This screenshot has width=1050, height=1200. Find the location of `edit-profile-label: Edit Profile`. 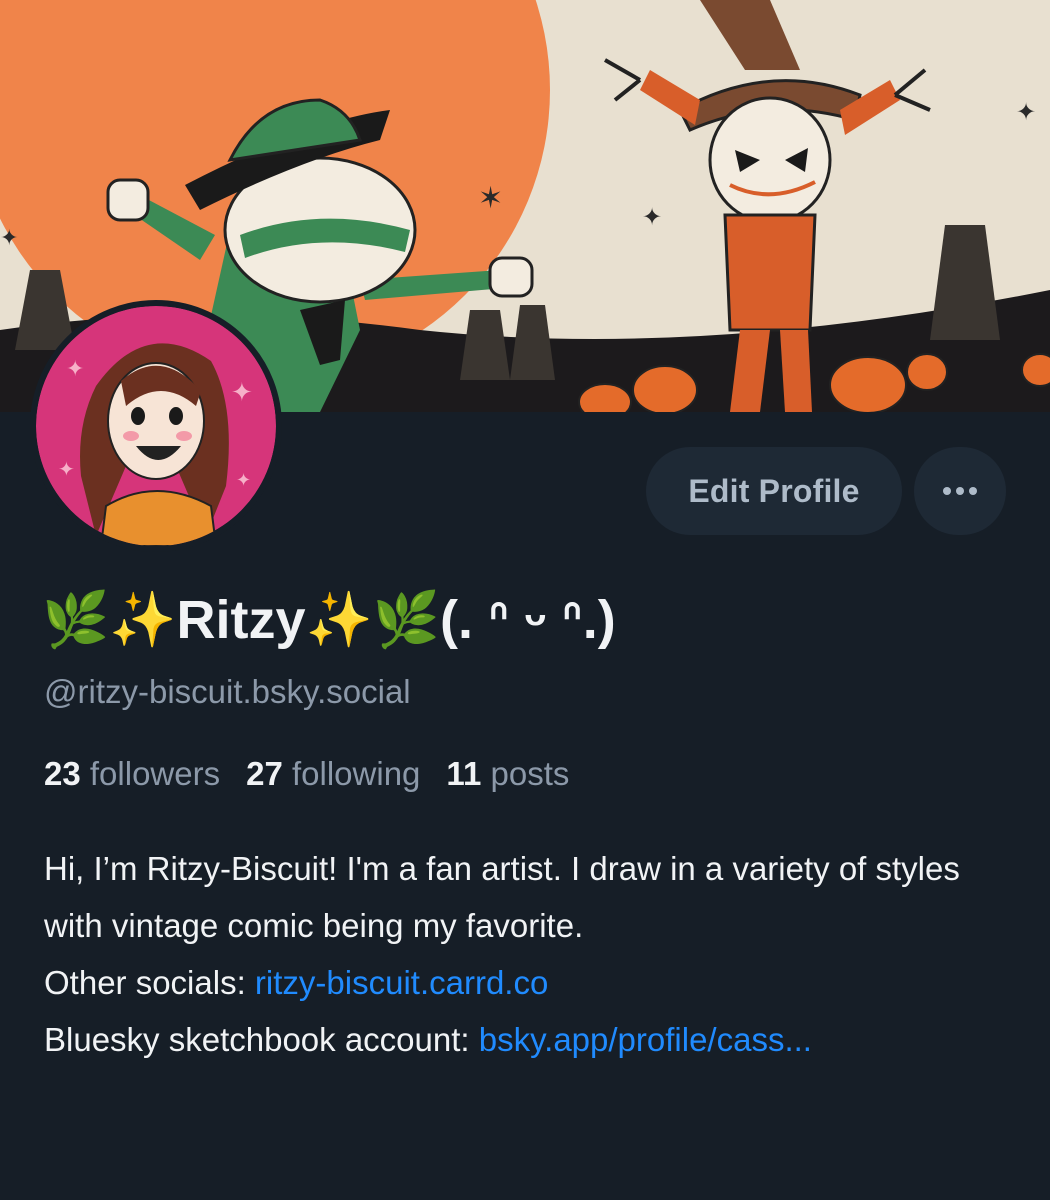

edit-profile-label: Edit Profile is located at coordinates (774, 490).